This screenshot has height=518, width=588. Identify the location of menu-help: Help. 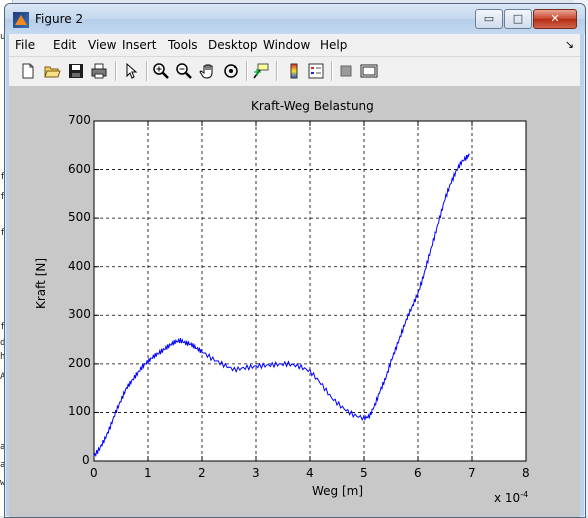
(333, 45).